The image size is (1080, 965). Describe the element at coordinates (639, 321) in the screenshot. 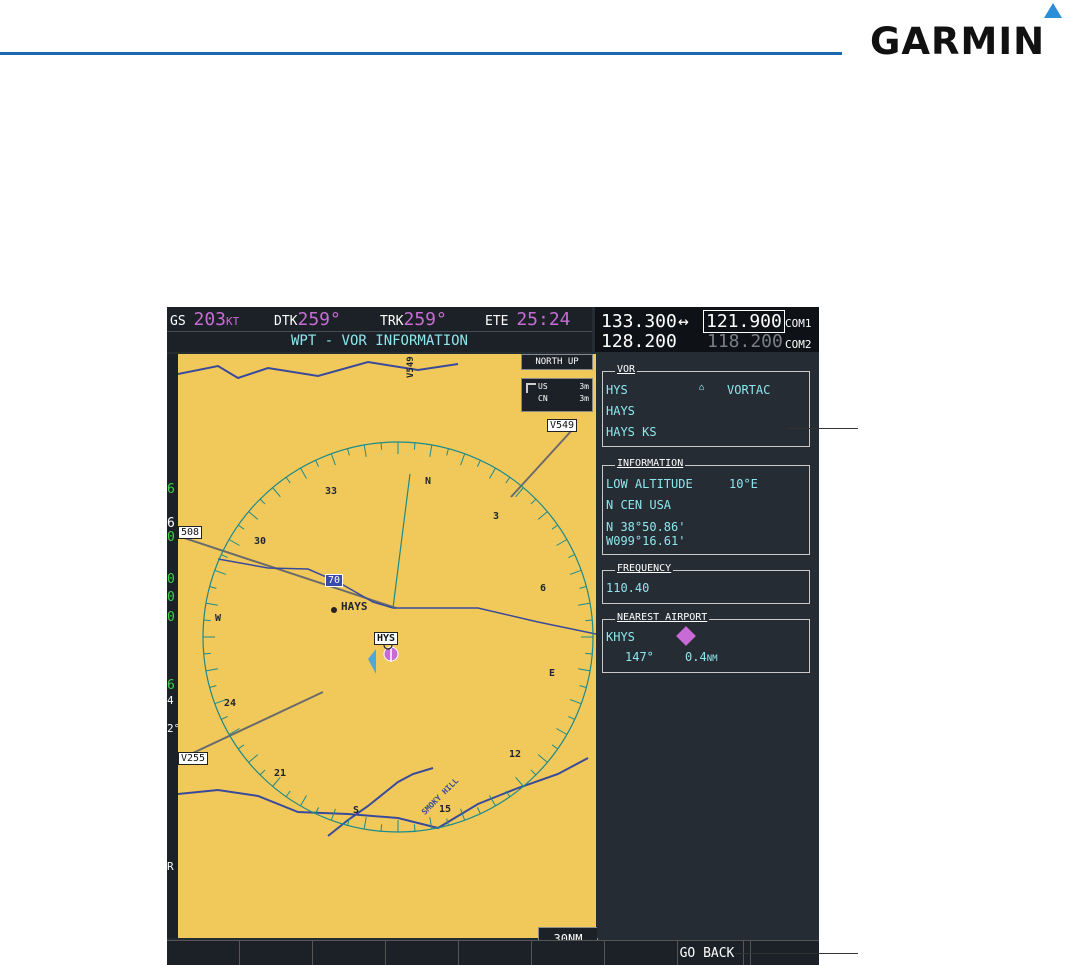

I see `com1-active-frequency: 133.300` at that location.